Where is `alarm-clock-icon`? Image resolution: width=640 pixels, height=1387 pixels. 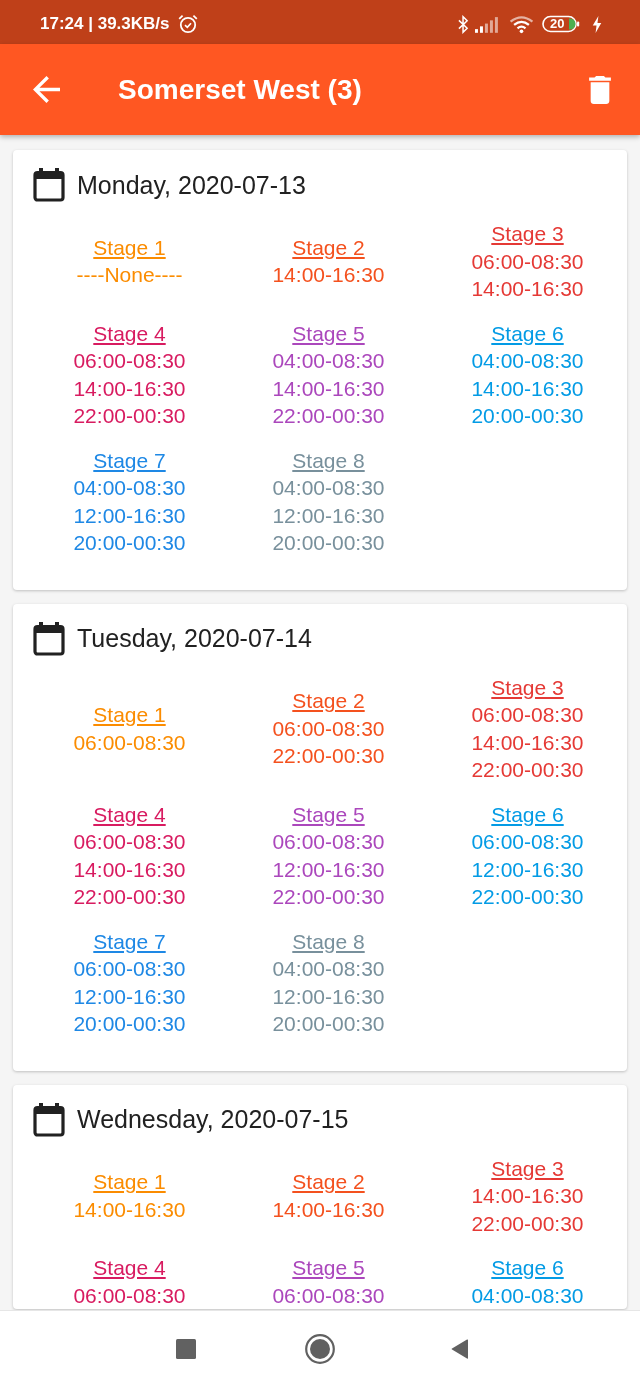 alarm-clock-icon is located at coordinates (187, 24).